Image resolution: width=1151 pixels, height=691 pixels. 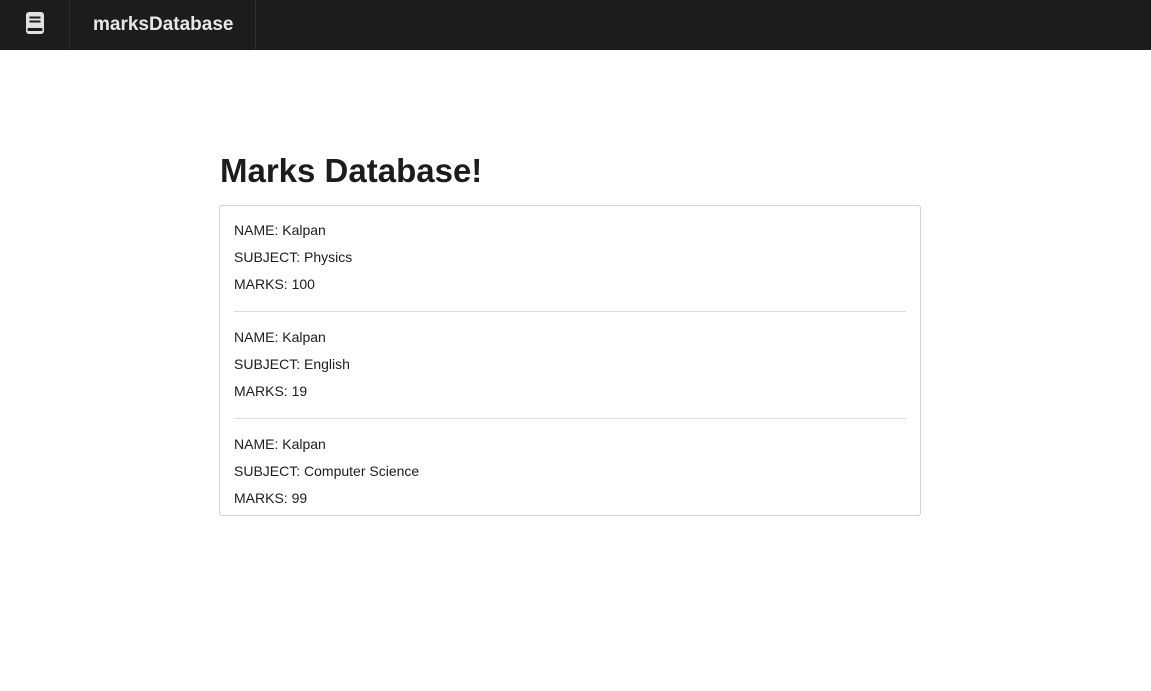 What do you see at coordinates (271, 391) in the screenshot?
I see `record-marks: MARKS: 19` at bounding box center [271, 391].